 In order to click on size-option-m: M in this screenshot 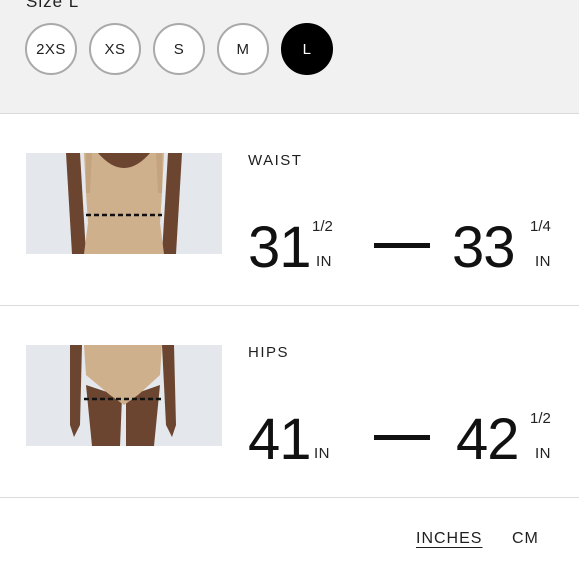, I will do `click(243, 49)`.